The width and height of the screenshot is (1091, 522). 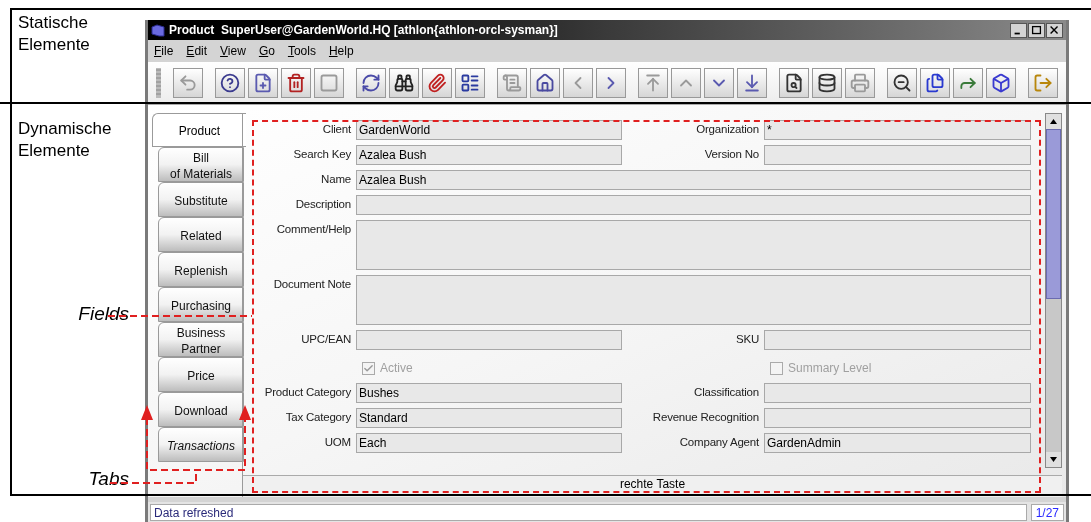 I want to click on exit-icon, so click(x=1043, y=83).